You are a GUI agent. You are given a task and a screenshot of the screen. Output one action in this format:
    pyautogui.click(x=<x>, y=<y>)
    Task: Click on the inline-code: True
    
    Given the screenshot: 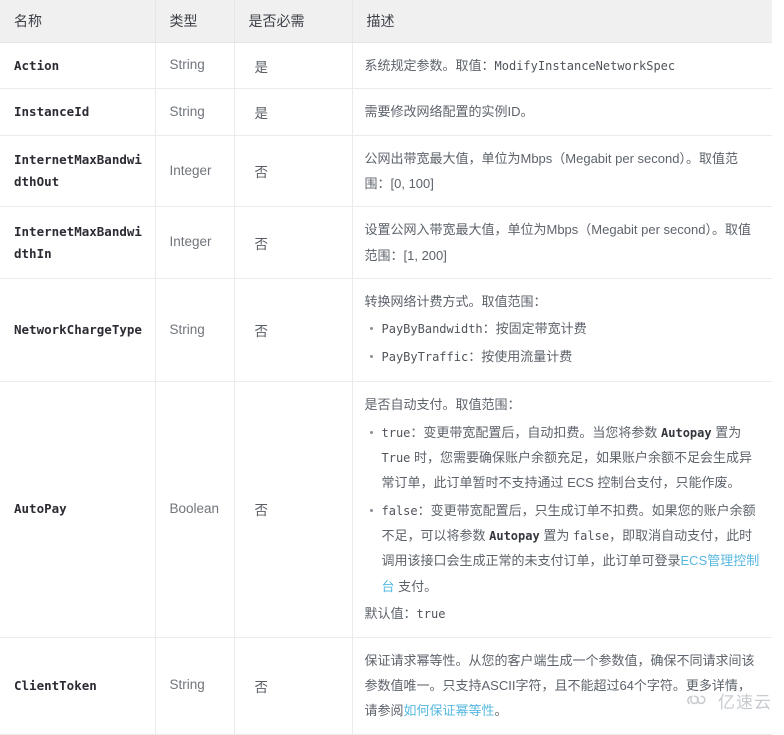 What is the action you would take?
    pyautogui.click(x=396, y=457)
    